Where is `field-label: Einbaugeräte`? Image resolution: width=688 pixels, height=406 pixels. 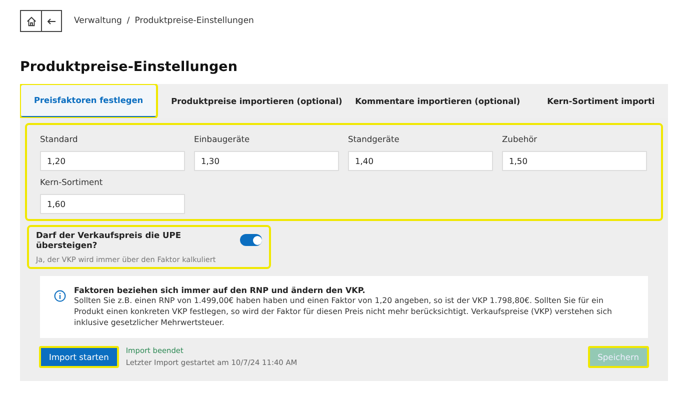
field-label: Einbaugeräte is located at coordinates (222, 139).